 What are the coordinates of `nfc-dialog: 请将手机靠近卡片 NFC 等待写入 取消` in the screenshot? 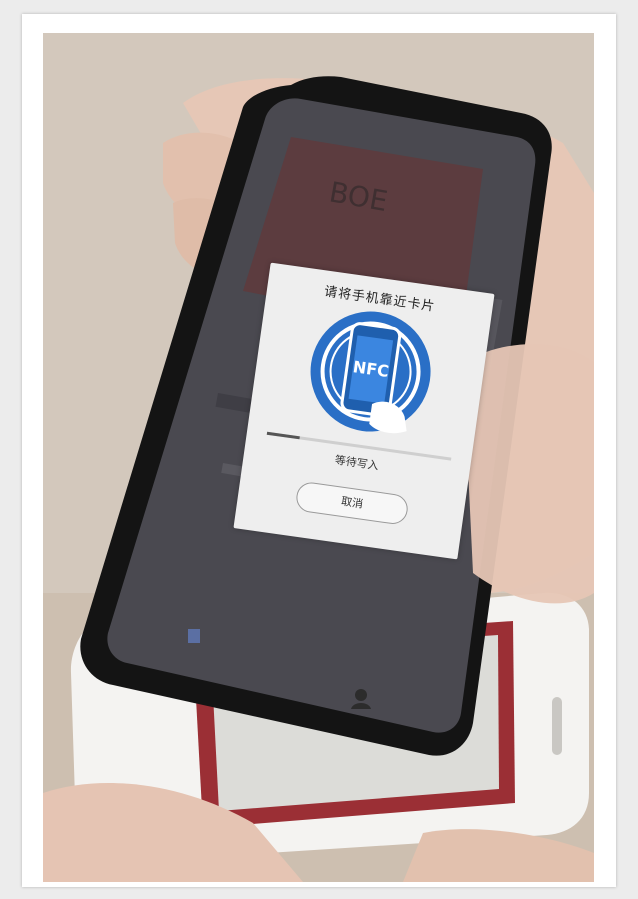 It's located at (364, 411).